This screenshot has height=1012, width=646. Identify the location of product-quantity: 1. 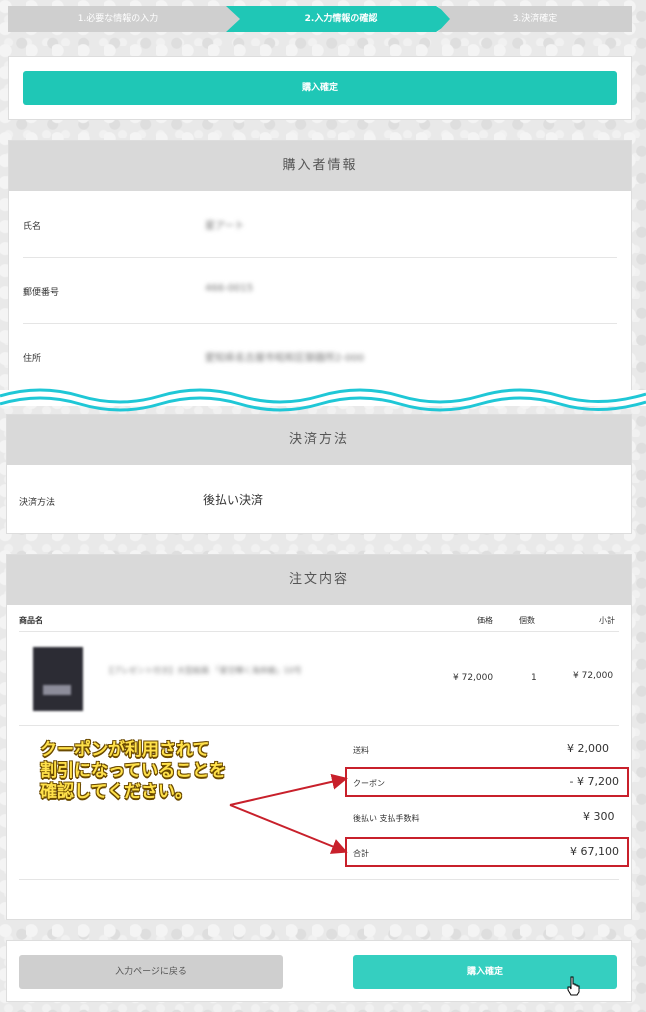
(534, 678).